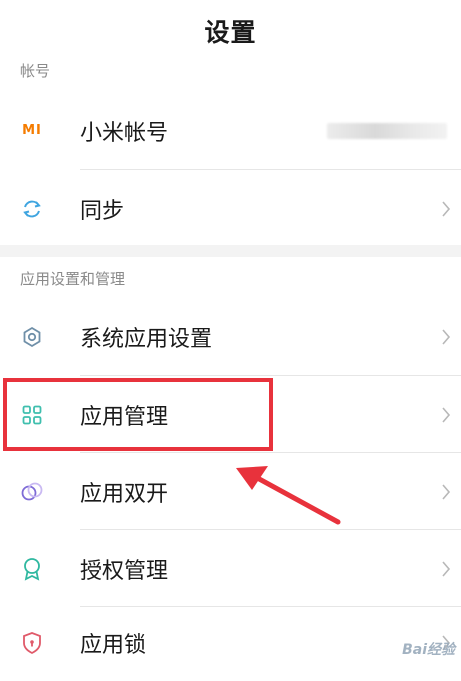 The width and height of the screenshot is (461, 681). What do you see at coordinates (124, 571) in the screenshot?
I see `row-label: 授权管理` at bounding box center [124, 571].